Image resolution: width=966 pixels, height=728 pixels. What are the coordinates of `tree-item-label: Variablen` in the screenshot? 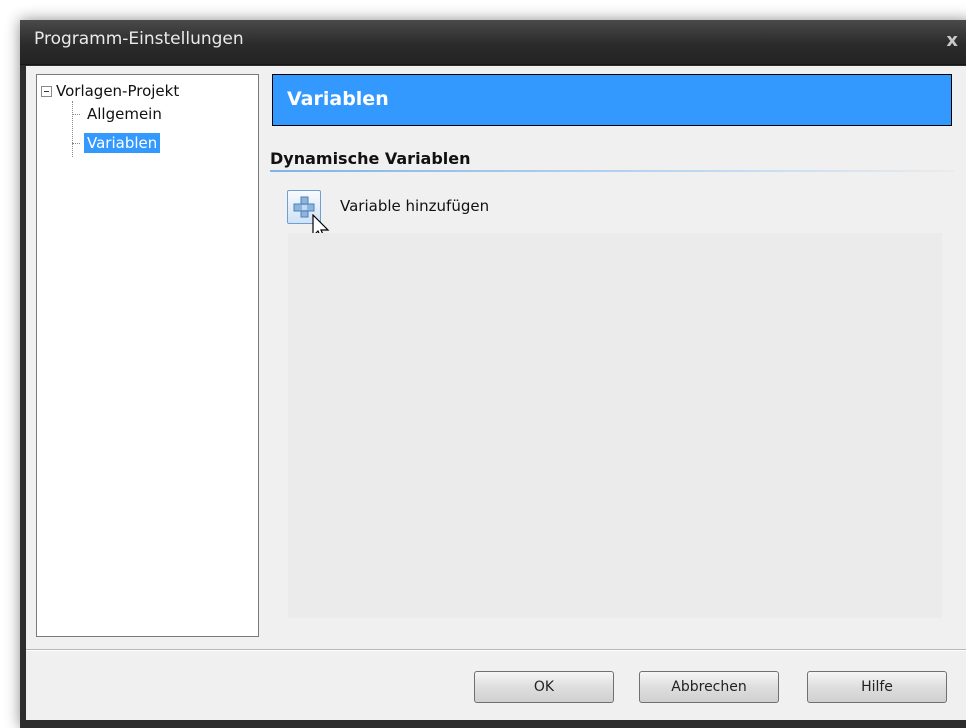 It's located at (122, 143).